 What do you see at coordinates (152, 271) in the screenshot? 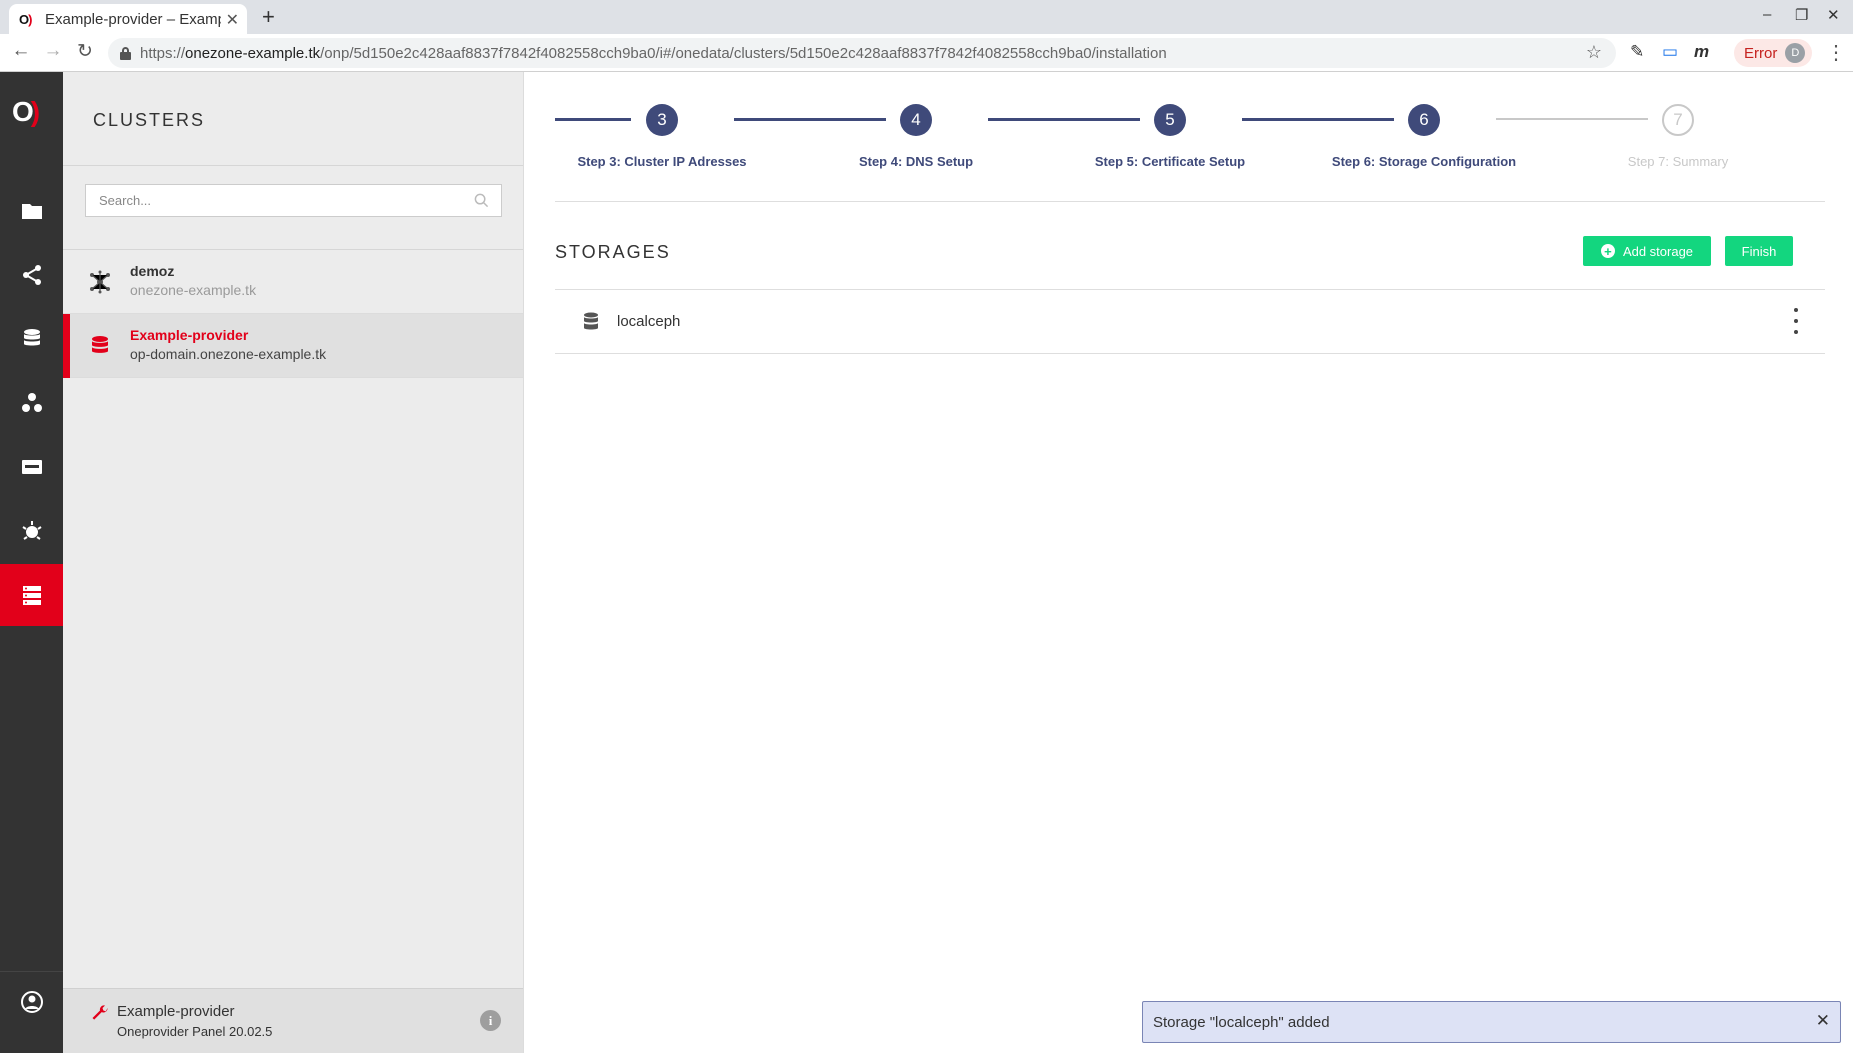
I see `cluster-name: demoz` at bounding box center [152, 271].